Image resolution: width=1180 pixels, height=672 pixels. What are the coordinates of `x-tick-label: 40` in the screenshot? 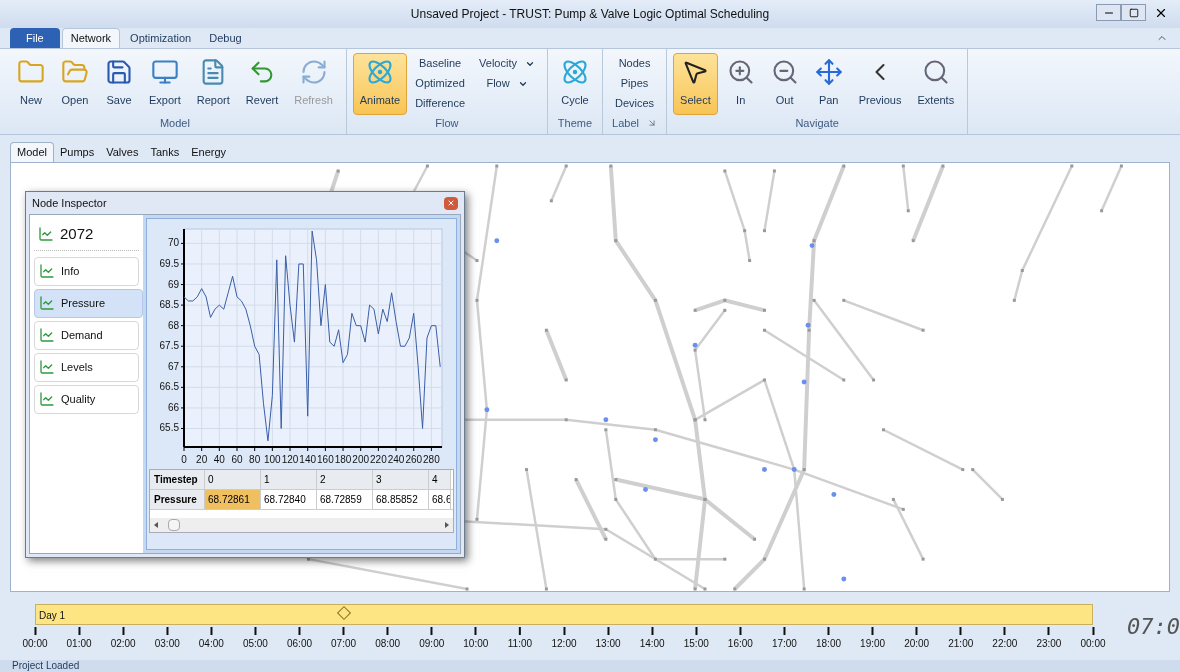 It's located at (219, 459).